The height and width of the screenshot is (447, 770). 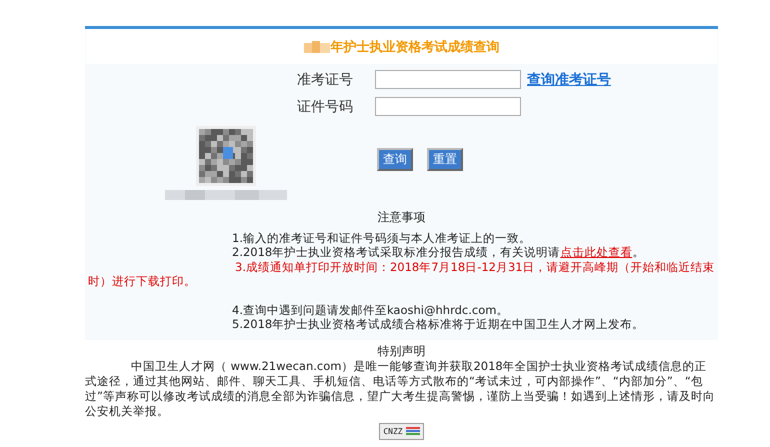 What do you see at coordinates (401, 217) in the screenshot?
I see `notice-title: 注意事项` at bounding box center [401, 217].